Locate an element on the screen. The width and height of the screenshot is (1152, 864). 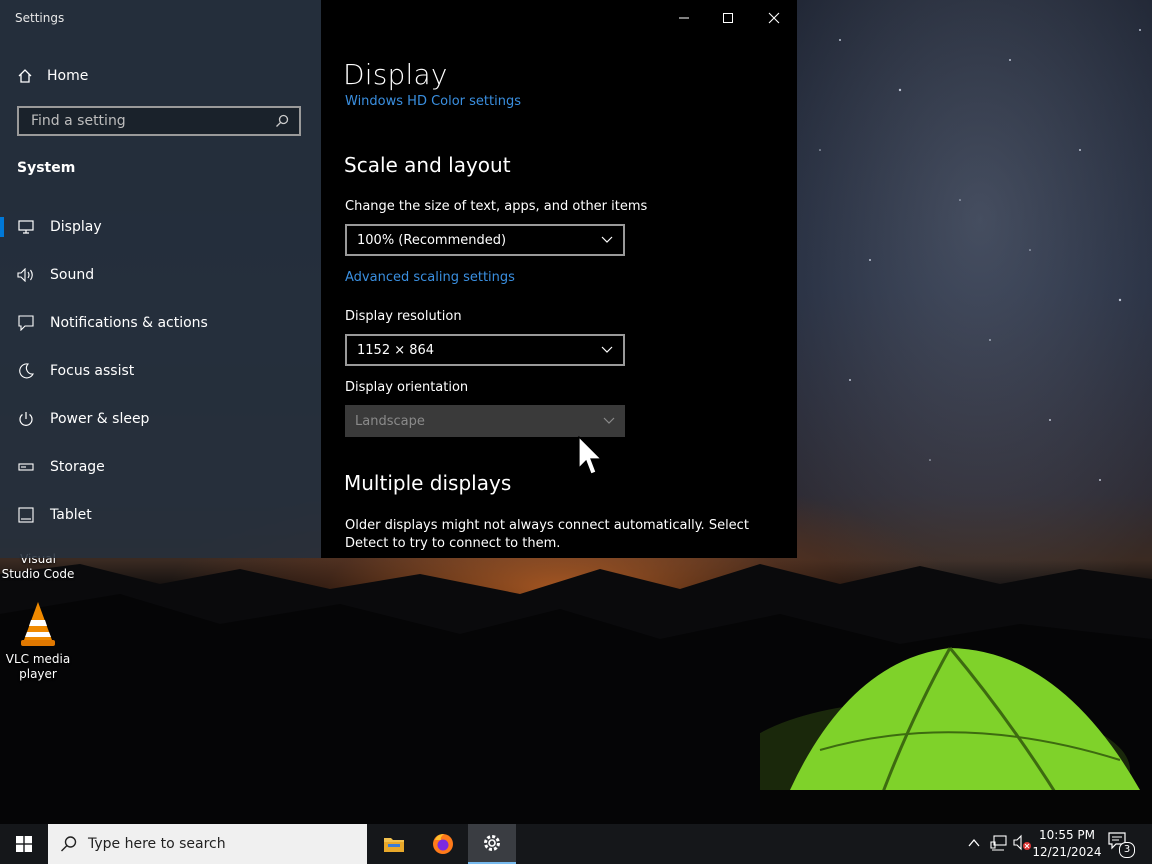
speaker-icon is located at coordinates (25, 275).